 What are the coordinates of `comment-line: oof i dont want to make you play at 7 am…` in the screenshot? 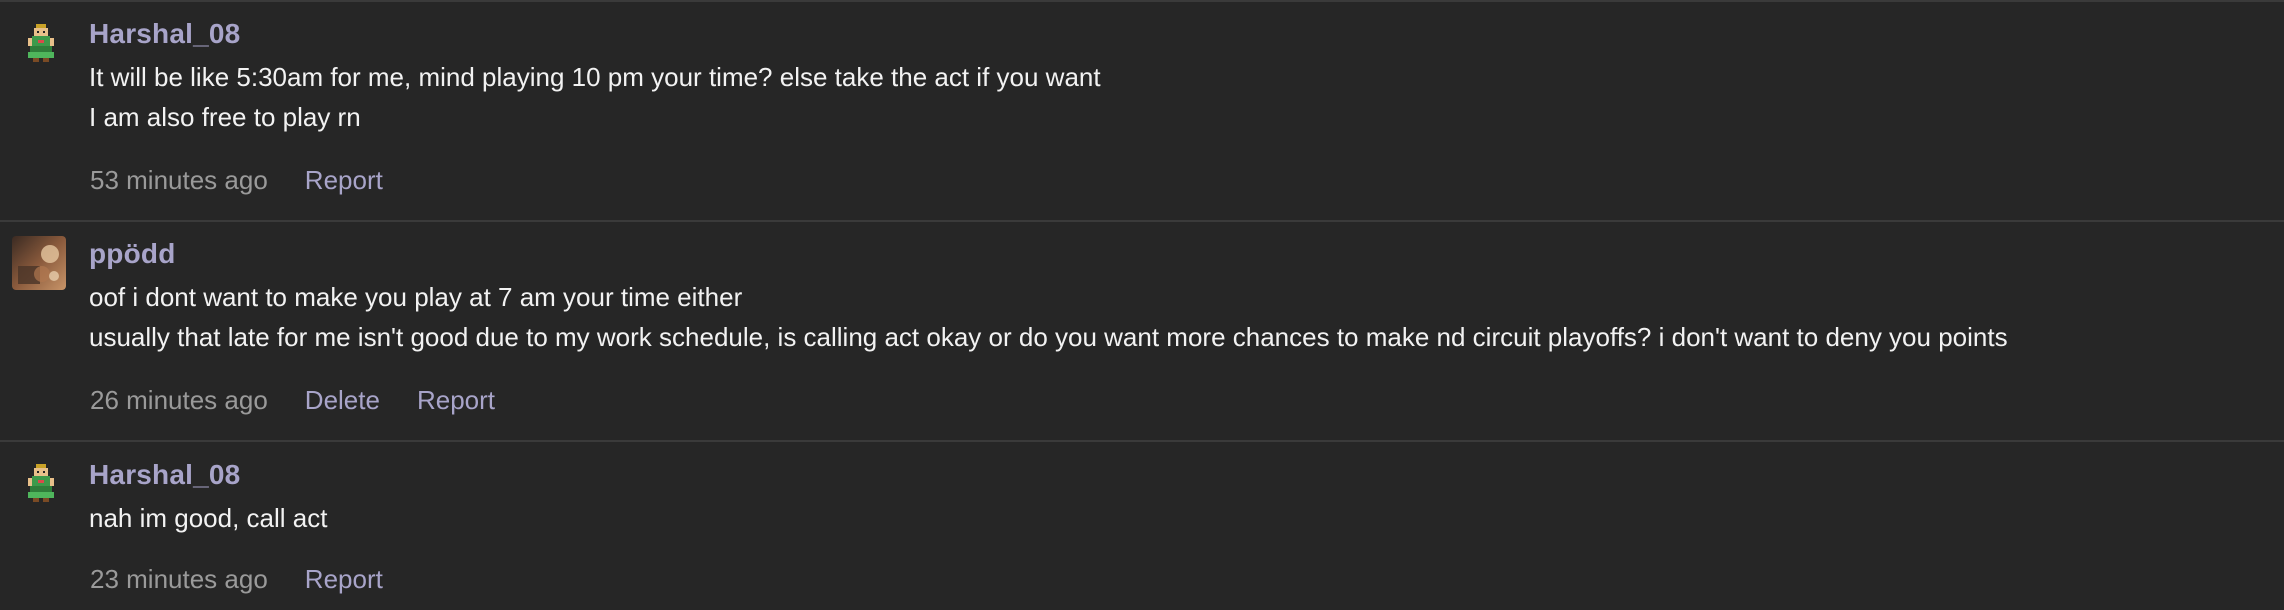 It's located at (416, 297).